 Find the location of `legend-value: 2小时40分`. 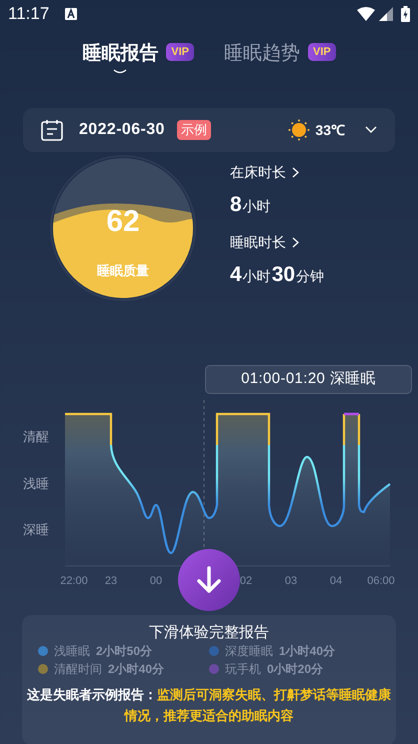

legend-value: 2小时40分 is located at coordinates (136, 669).